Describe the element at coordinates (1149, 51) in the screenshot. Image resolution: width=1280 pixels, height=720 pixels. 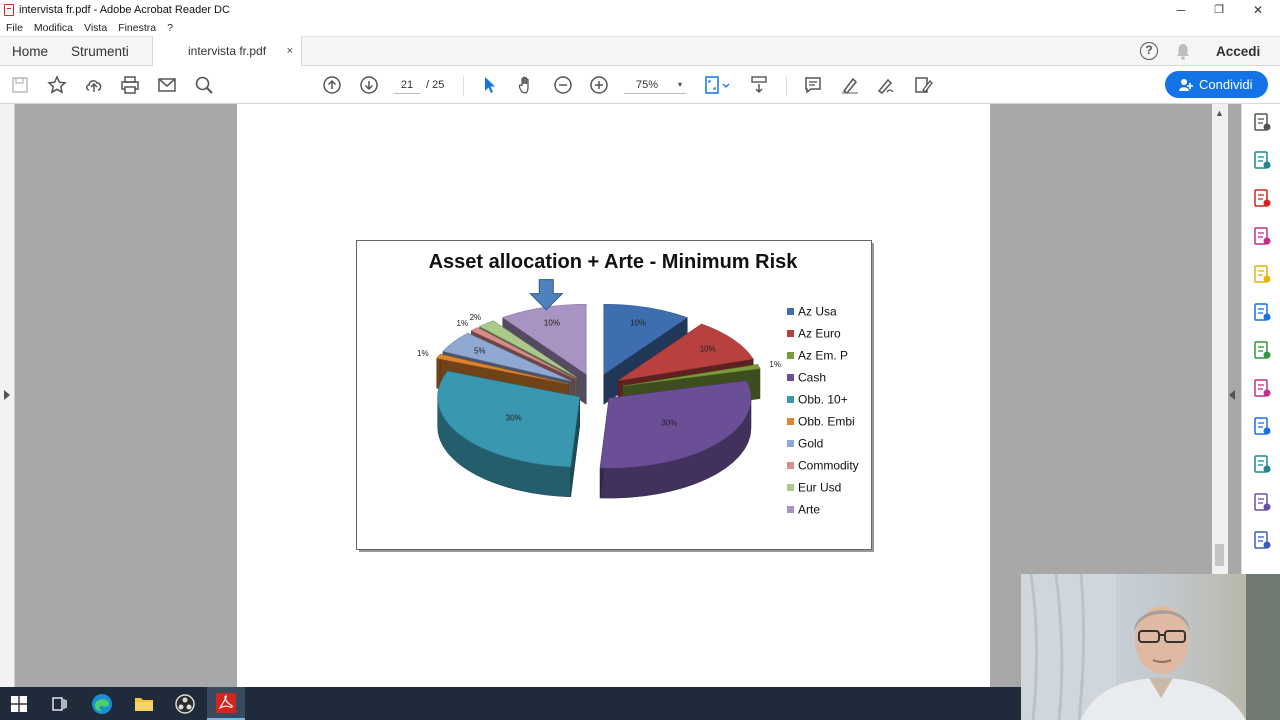
I see `help-icon: ?` at that location.